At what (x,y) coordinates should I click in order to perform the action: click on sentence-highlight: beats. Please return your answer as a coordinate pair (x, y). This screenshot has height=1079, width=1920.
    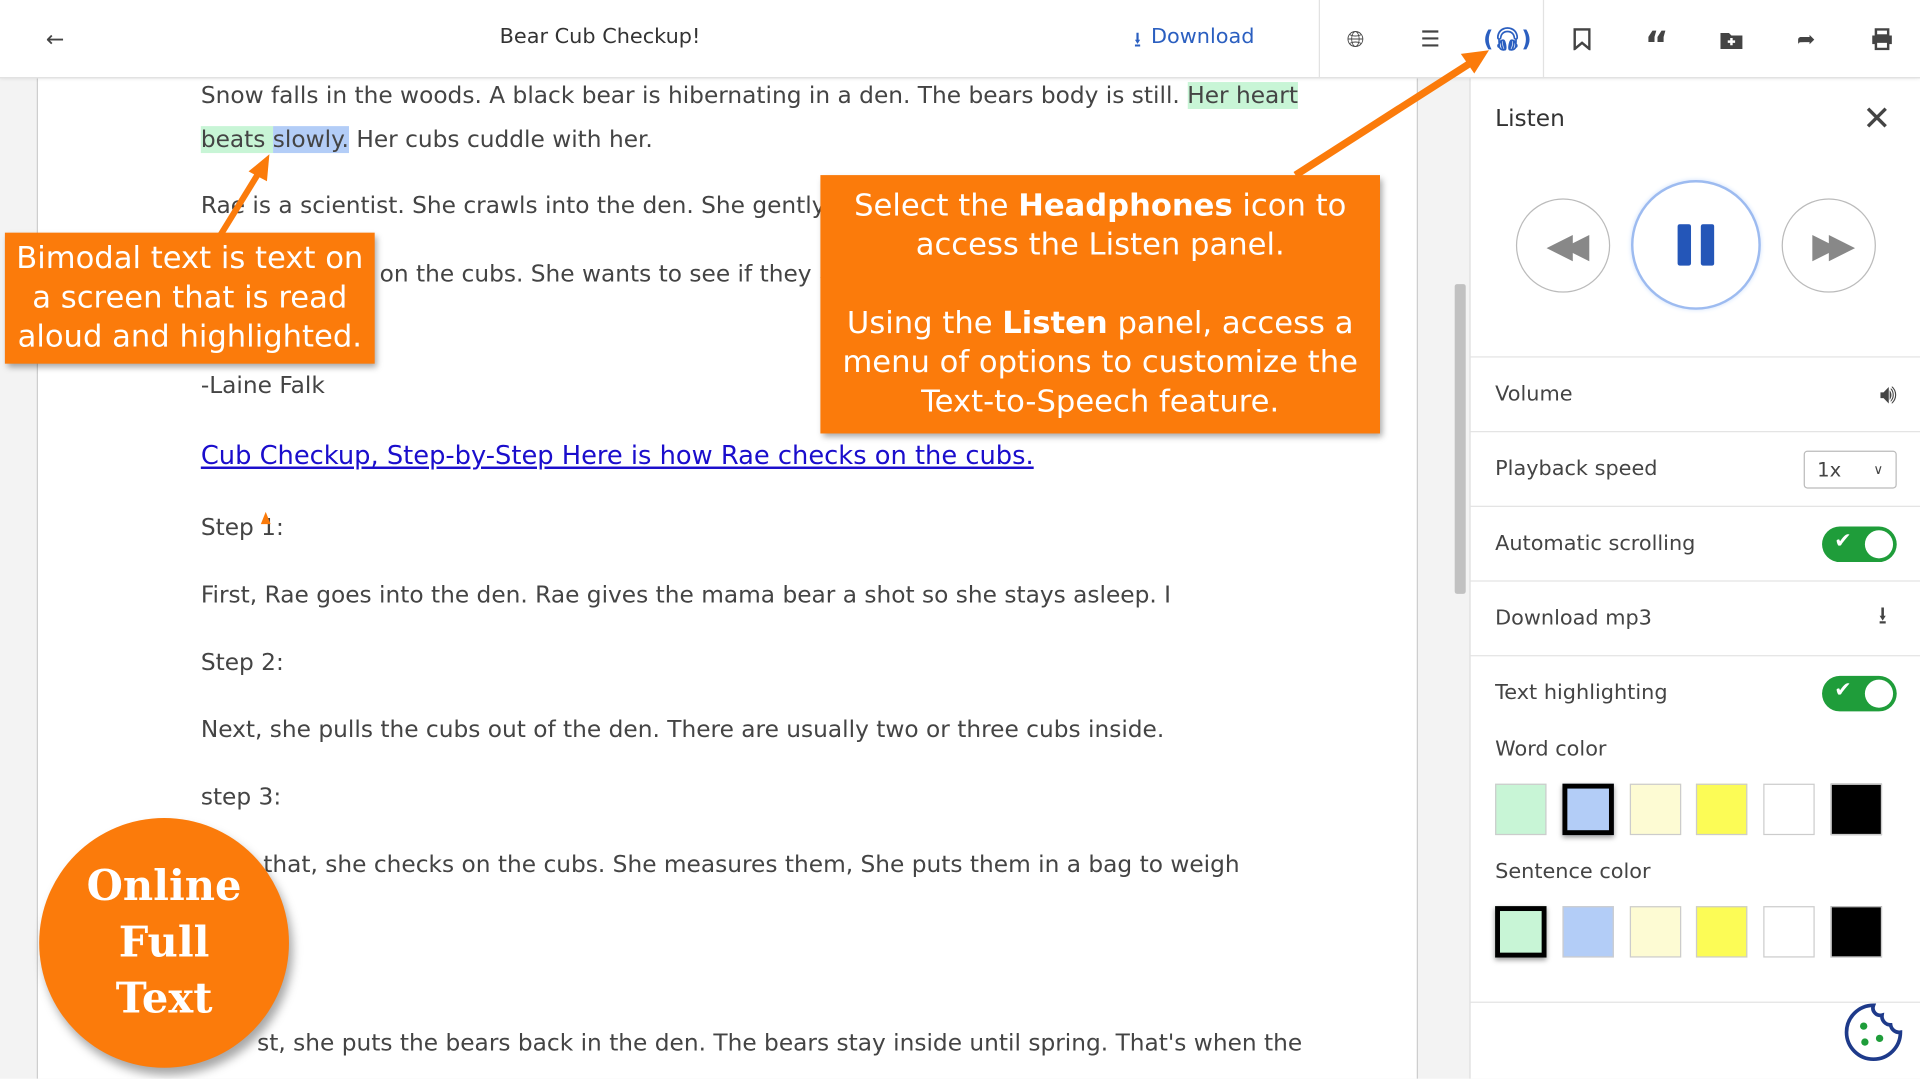
    Looking at the image, I should click on (236, 140).